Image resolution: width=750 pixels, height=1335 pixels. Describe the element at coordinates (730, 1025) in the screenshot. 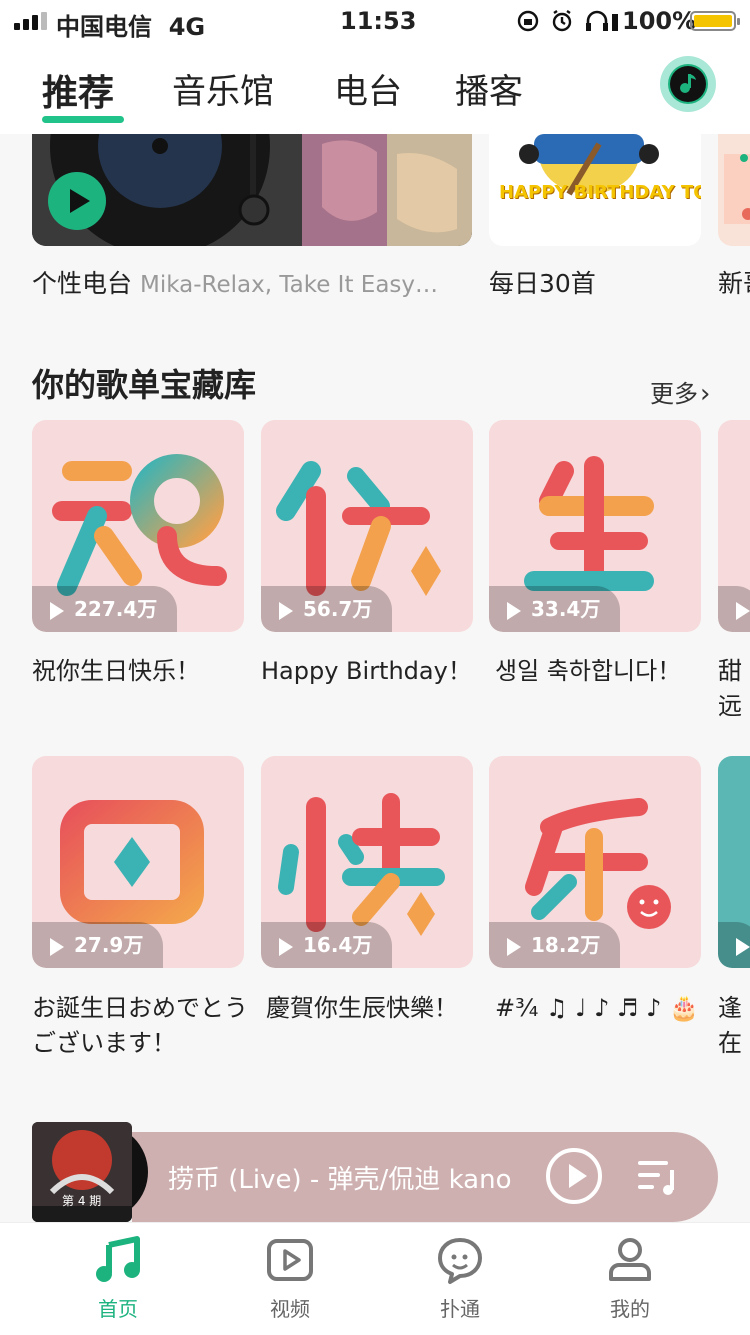

I see `playlist-title: 逢在` at that location.